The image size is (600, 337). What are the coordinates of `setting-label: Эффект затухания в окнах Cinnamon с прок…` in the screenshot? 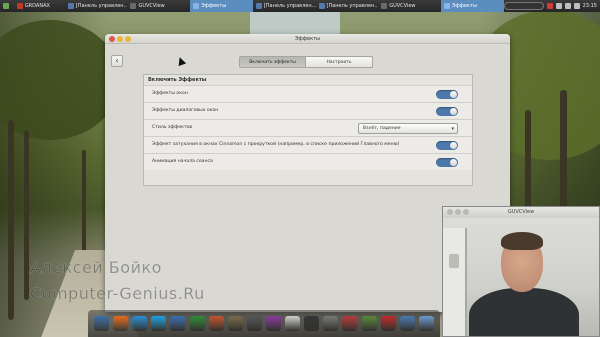 It's located at (276, 144).